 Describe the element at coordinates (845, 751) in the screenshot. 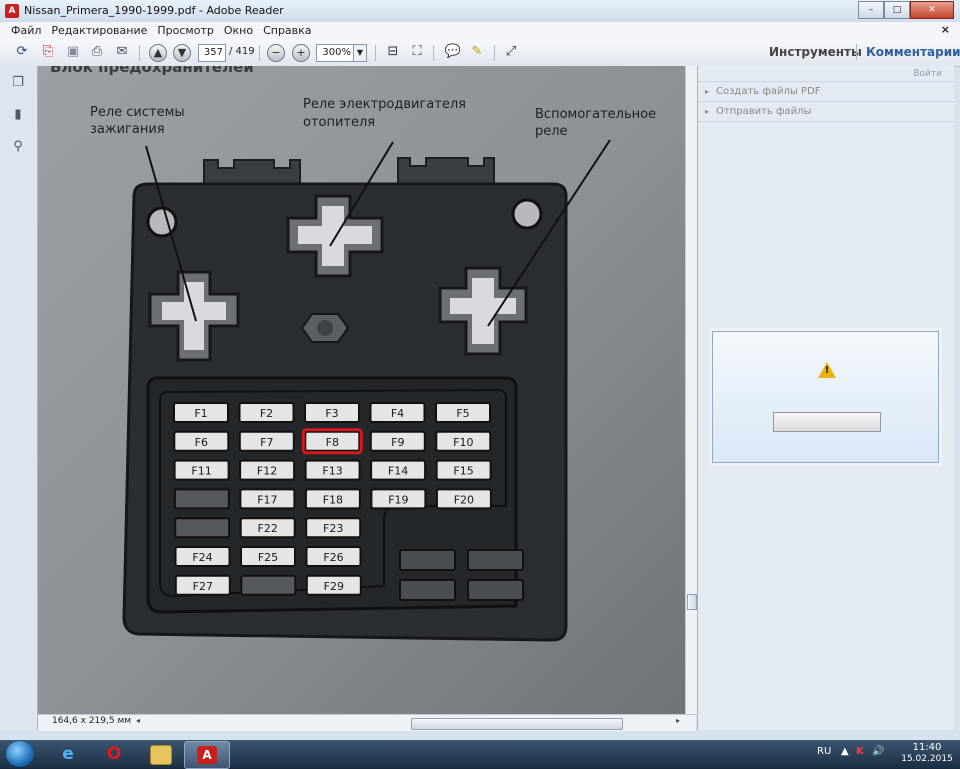

I see `show-hidden-icons-icon: ▲` at that location.